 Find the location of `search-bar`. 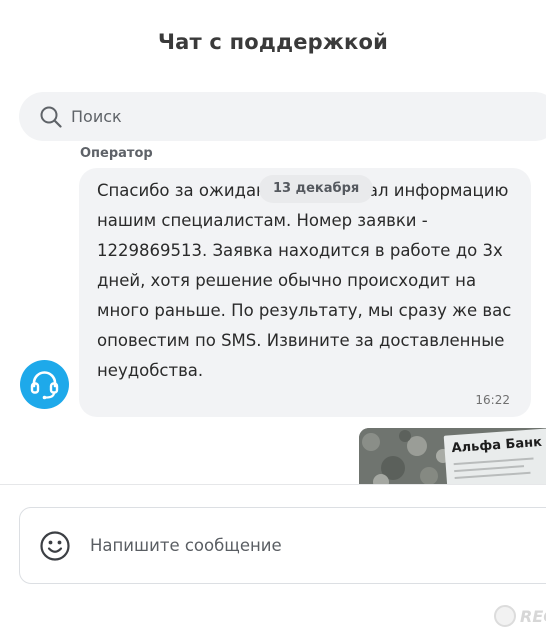

search-bar is located at coordinates (282, 116).